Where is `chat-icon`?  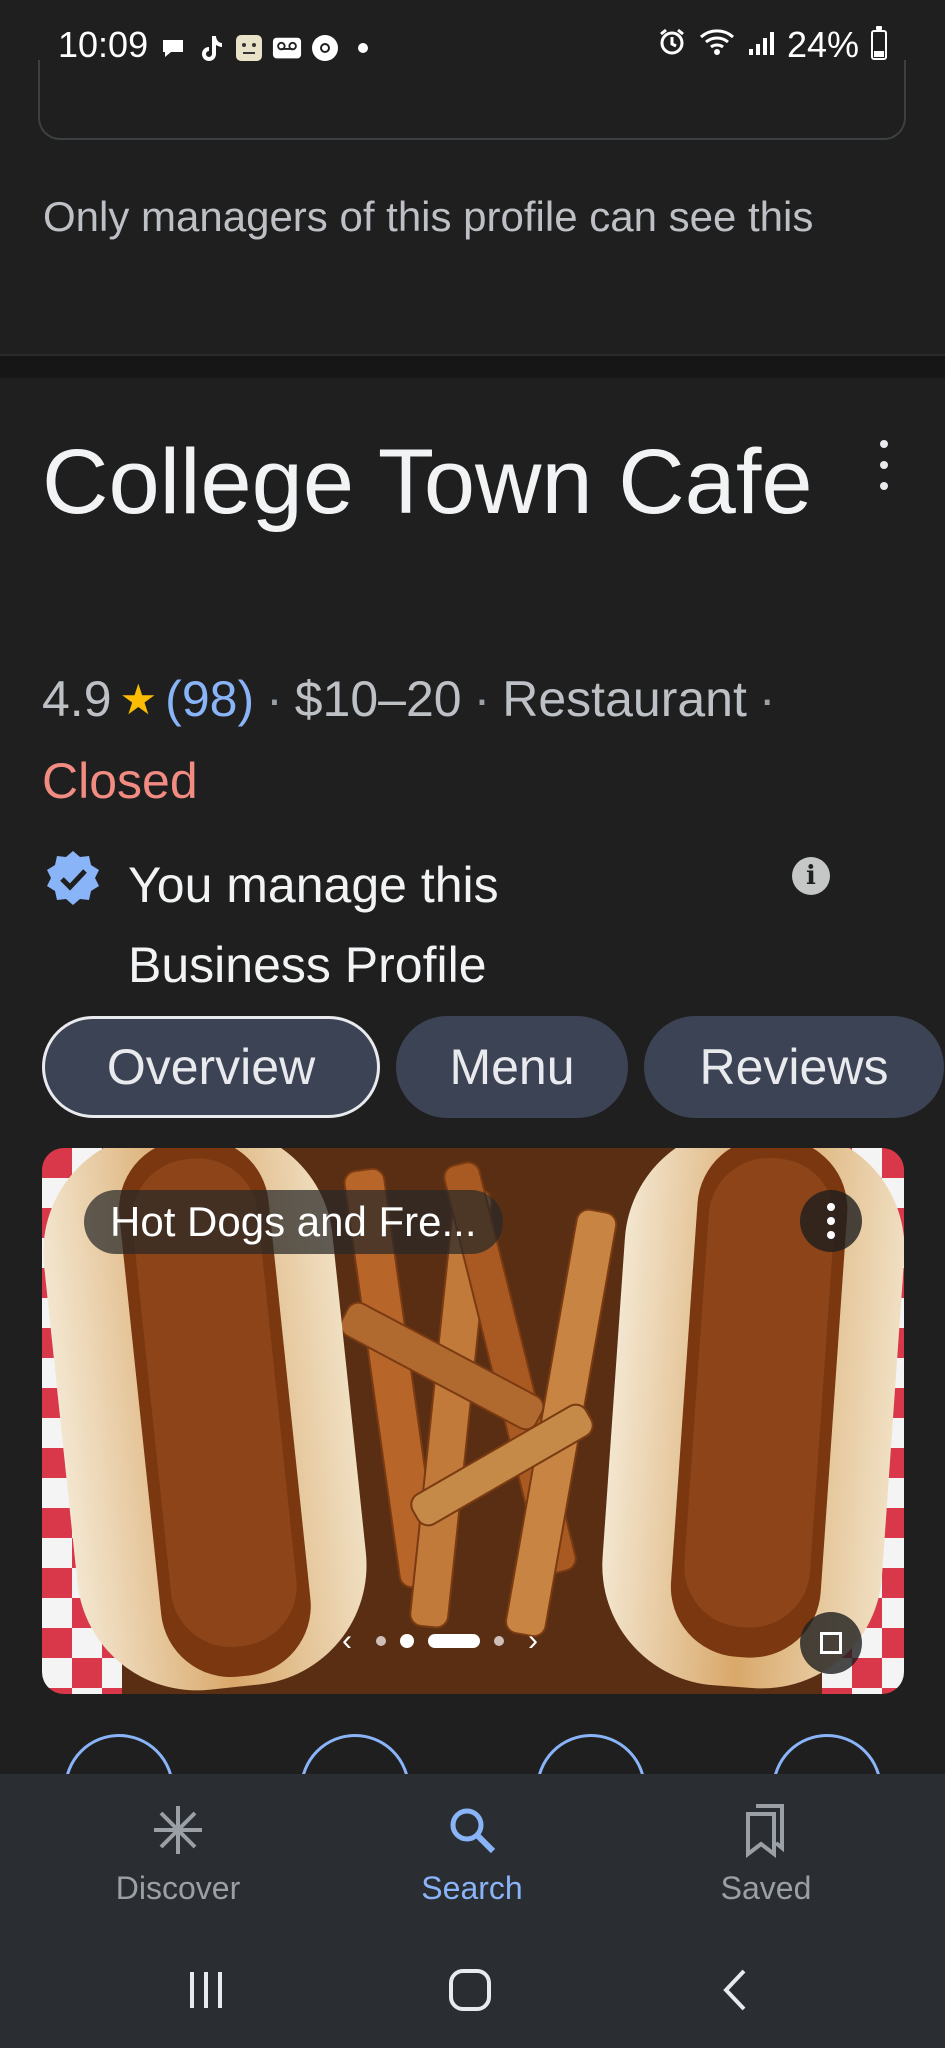
chat-icon is located at coordinates (173, 48).